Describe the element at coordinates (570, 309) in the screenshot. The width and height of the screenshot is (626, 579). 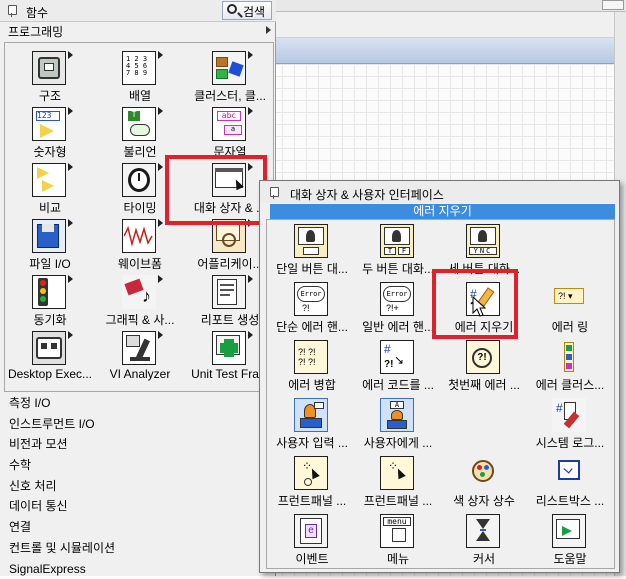
I see `palette-item: ?! ▾ 에러 링` at that location.